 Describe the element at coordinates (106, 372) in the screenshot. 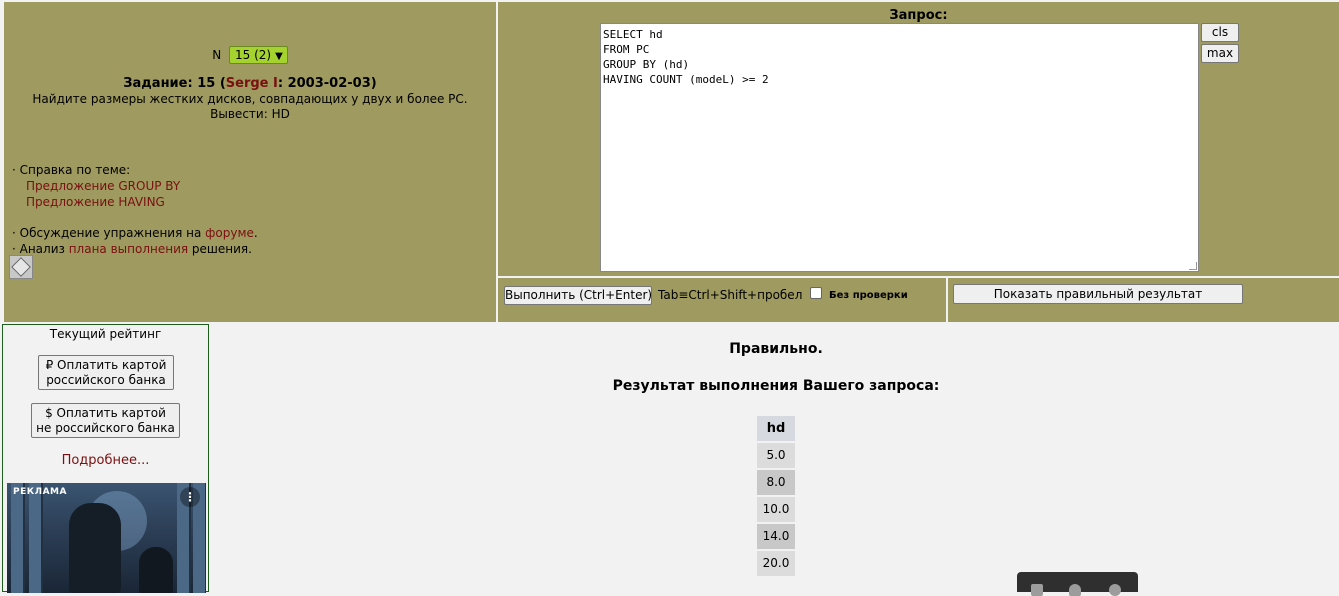

I see `pay-russian-card-button: ₽ Оплатить картой российского банка` at that location.